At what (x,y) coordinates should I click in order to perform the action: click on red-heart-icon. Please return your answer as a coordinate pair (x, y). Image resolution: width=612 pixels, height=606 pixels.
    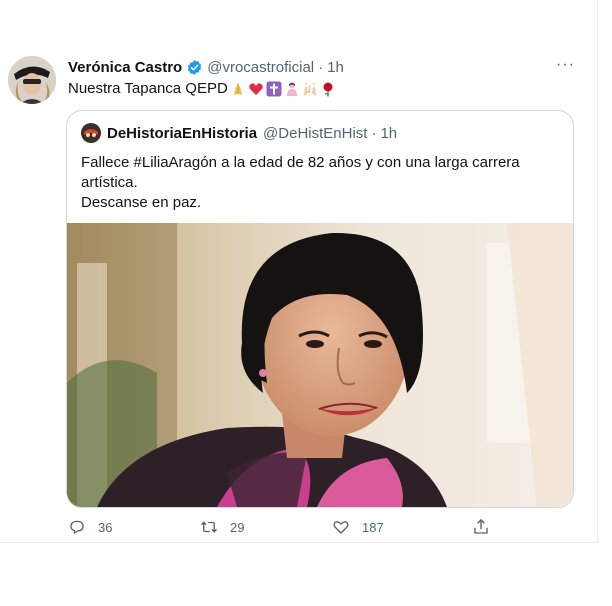
    Looking at the image, I should click on (256, 88).